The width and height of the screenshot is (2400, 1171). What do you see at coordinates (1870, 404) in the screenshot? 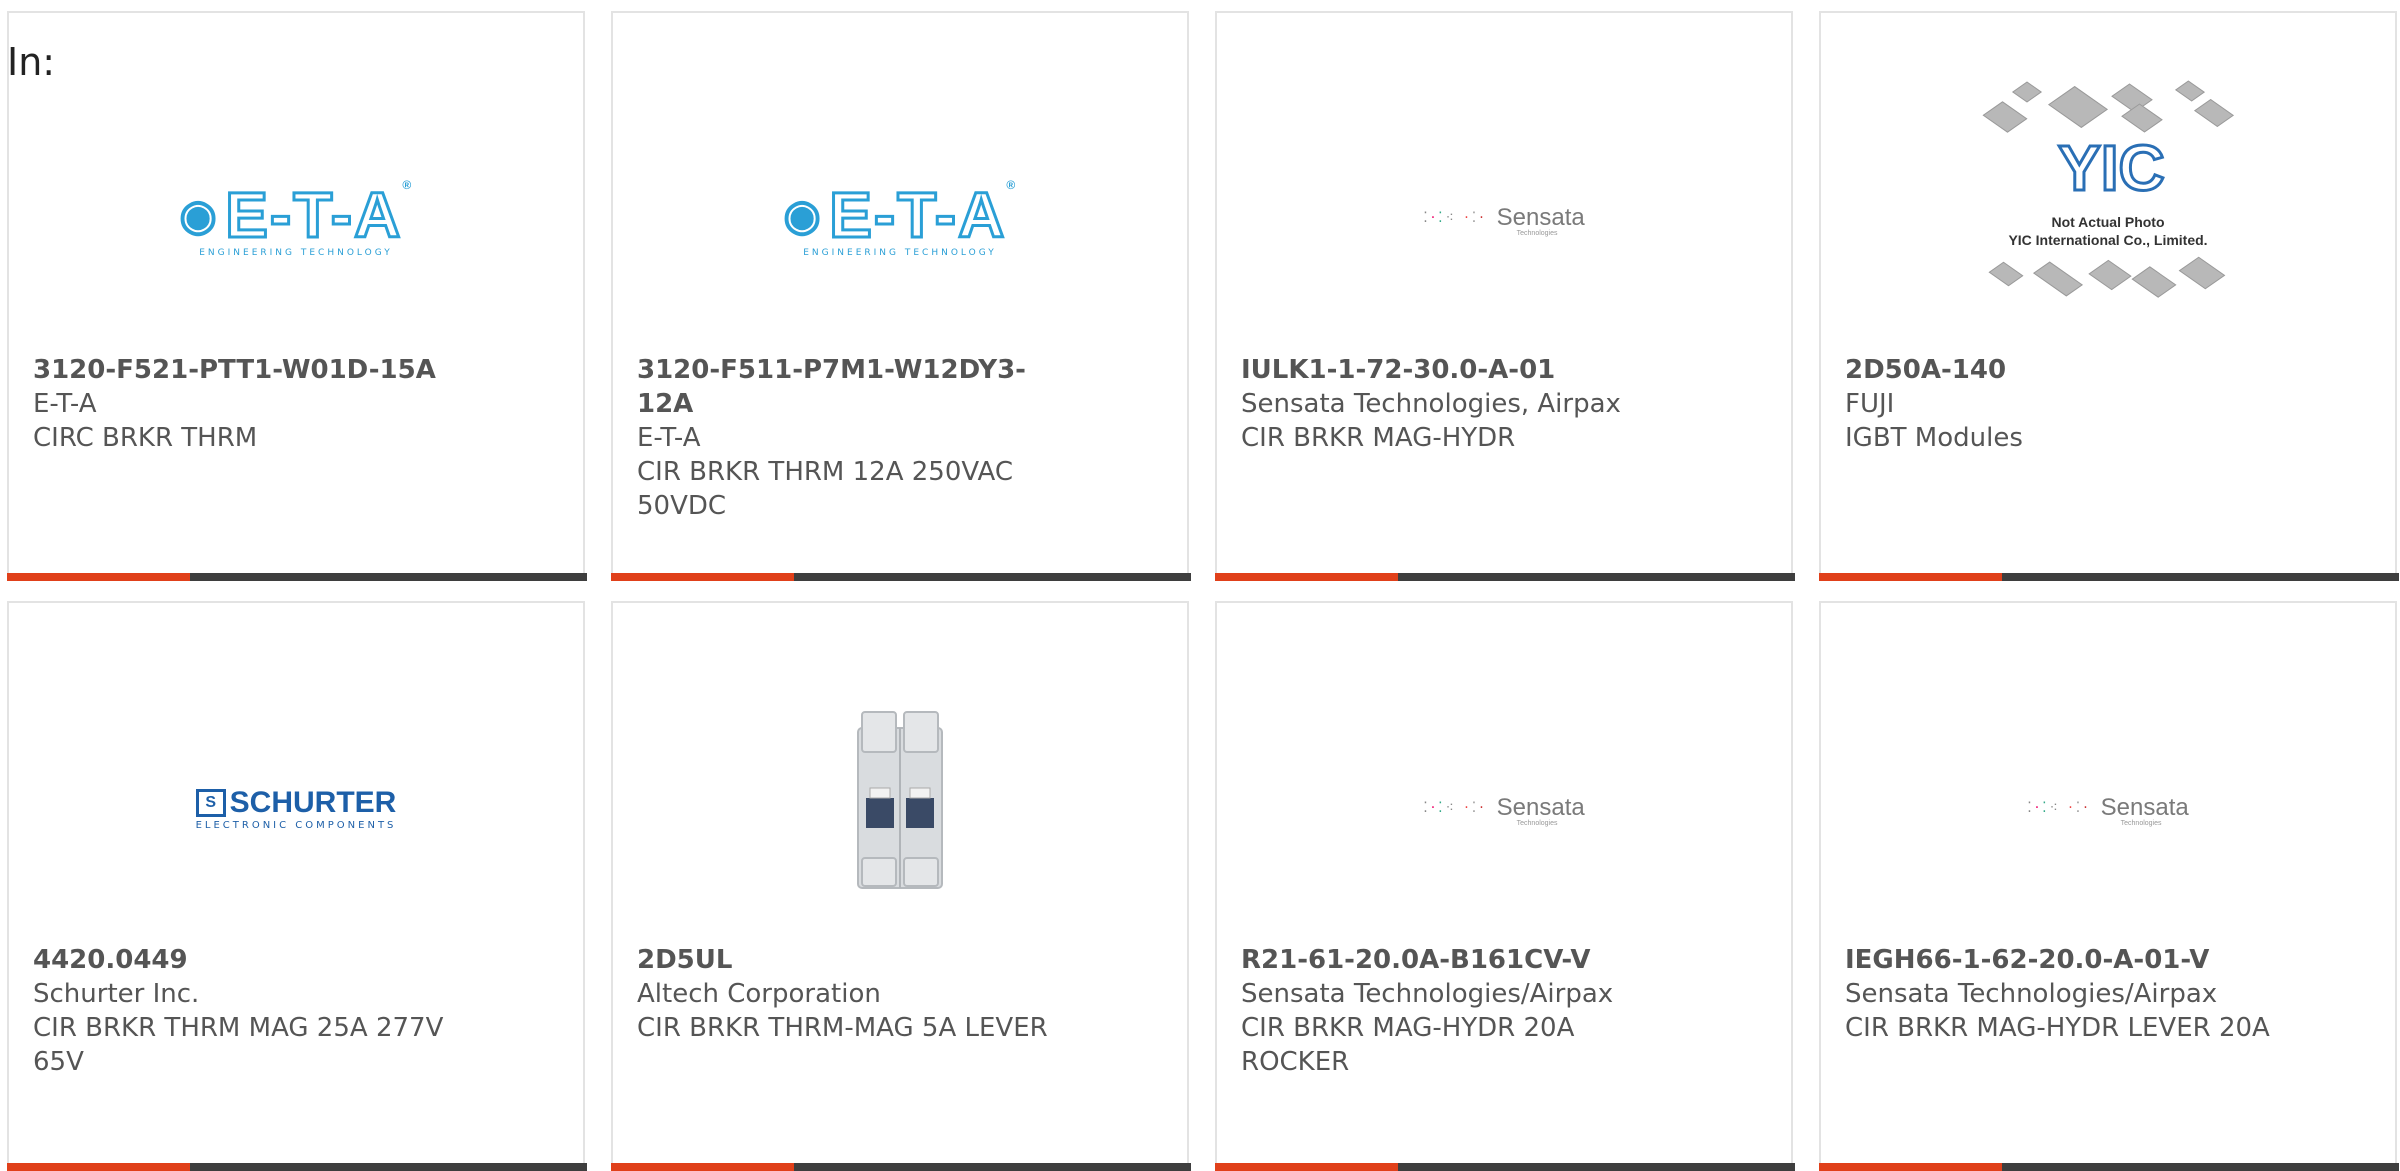
I see `manufacturer: FUJI` at bounding box center [1870, 404].